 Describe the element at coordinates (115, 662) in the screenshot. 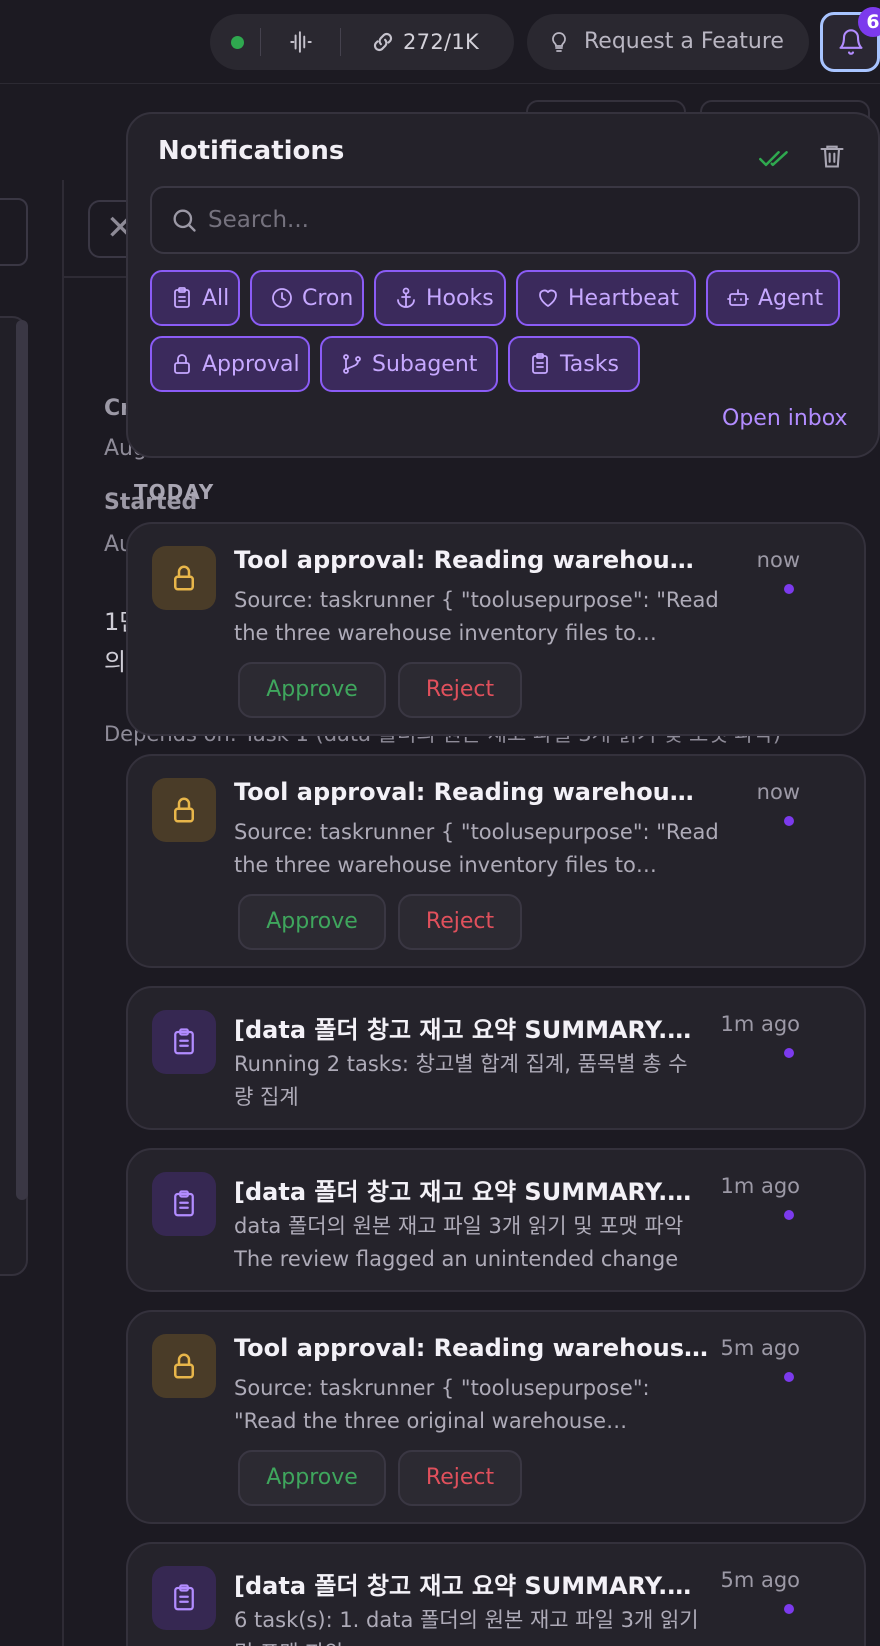

I see `task-description: 의` at that location.